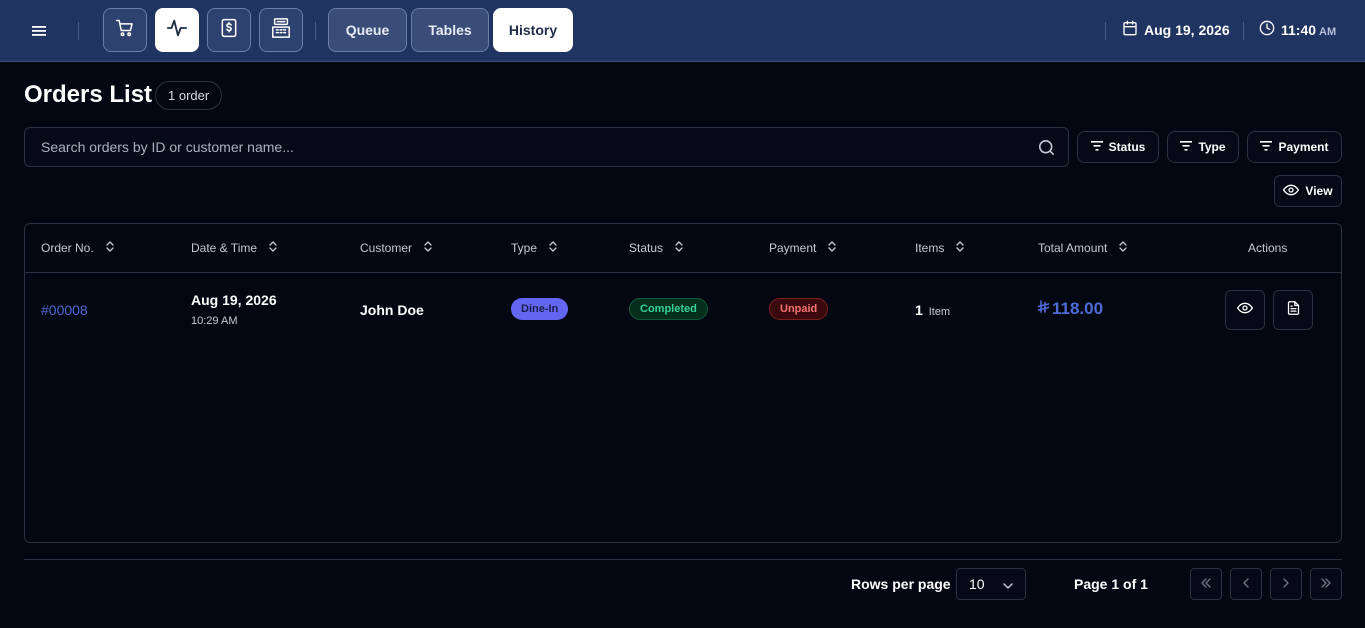 The width and height of the screenshot is (1365, 628). I want to click on date-text: Aug 19, 2026, so click(1187, 29).